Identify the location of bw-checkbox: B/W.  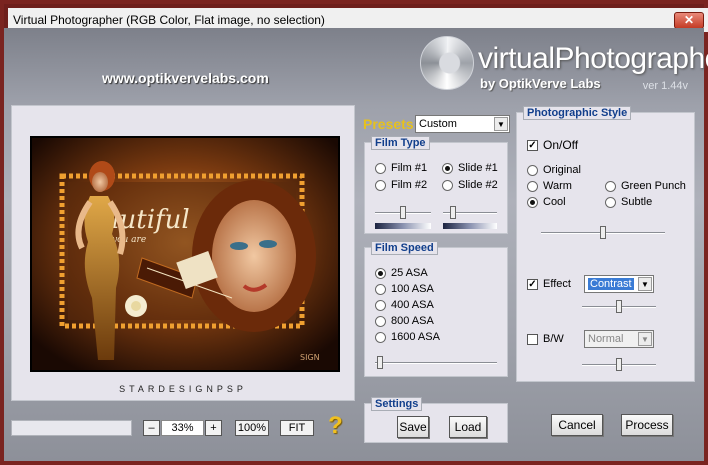
(545, 339).